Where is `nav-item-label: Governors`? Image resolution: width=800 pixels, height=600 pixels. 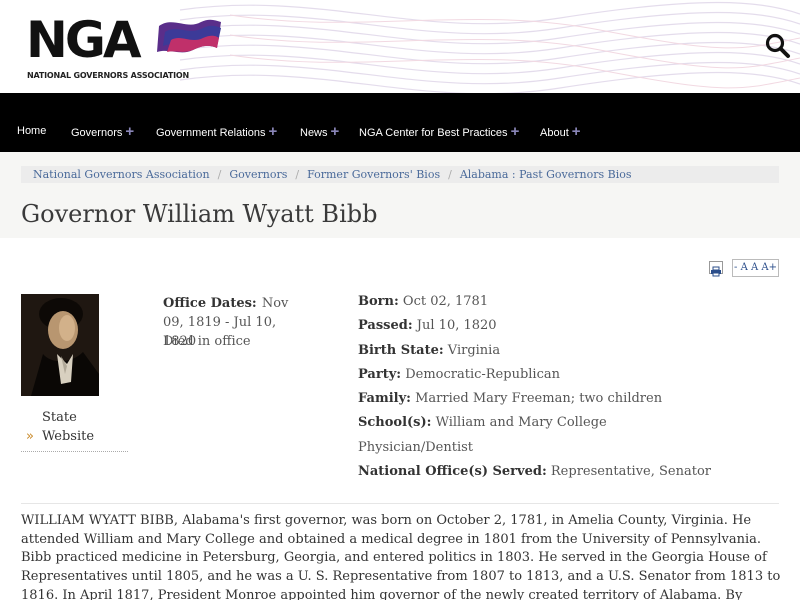 nav-item-label: Governors is located at coordinates (97, 133).